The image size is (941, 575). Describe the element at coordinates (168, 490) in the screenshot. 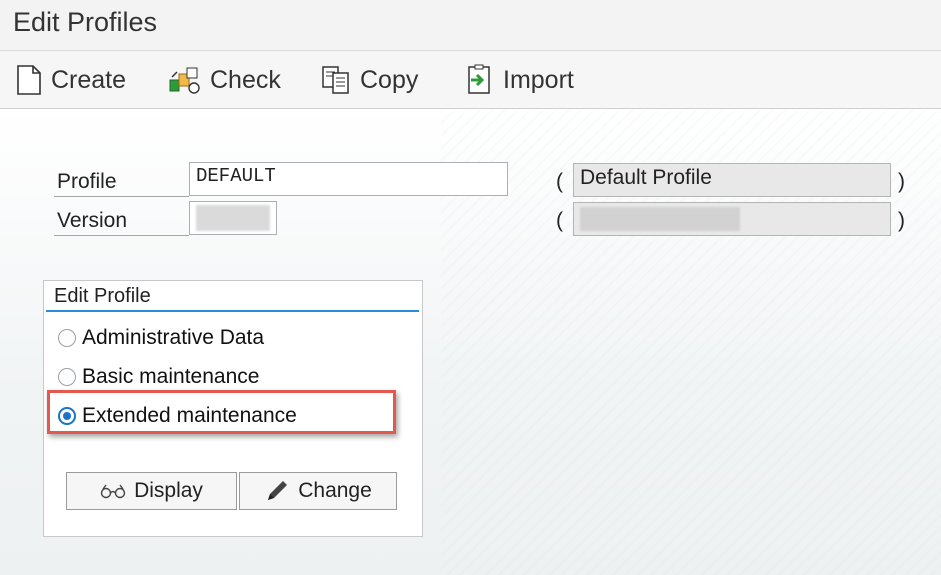

I see `display-label: Display` at that location.